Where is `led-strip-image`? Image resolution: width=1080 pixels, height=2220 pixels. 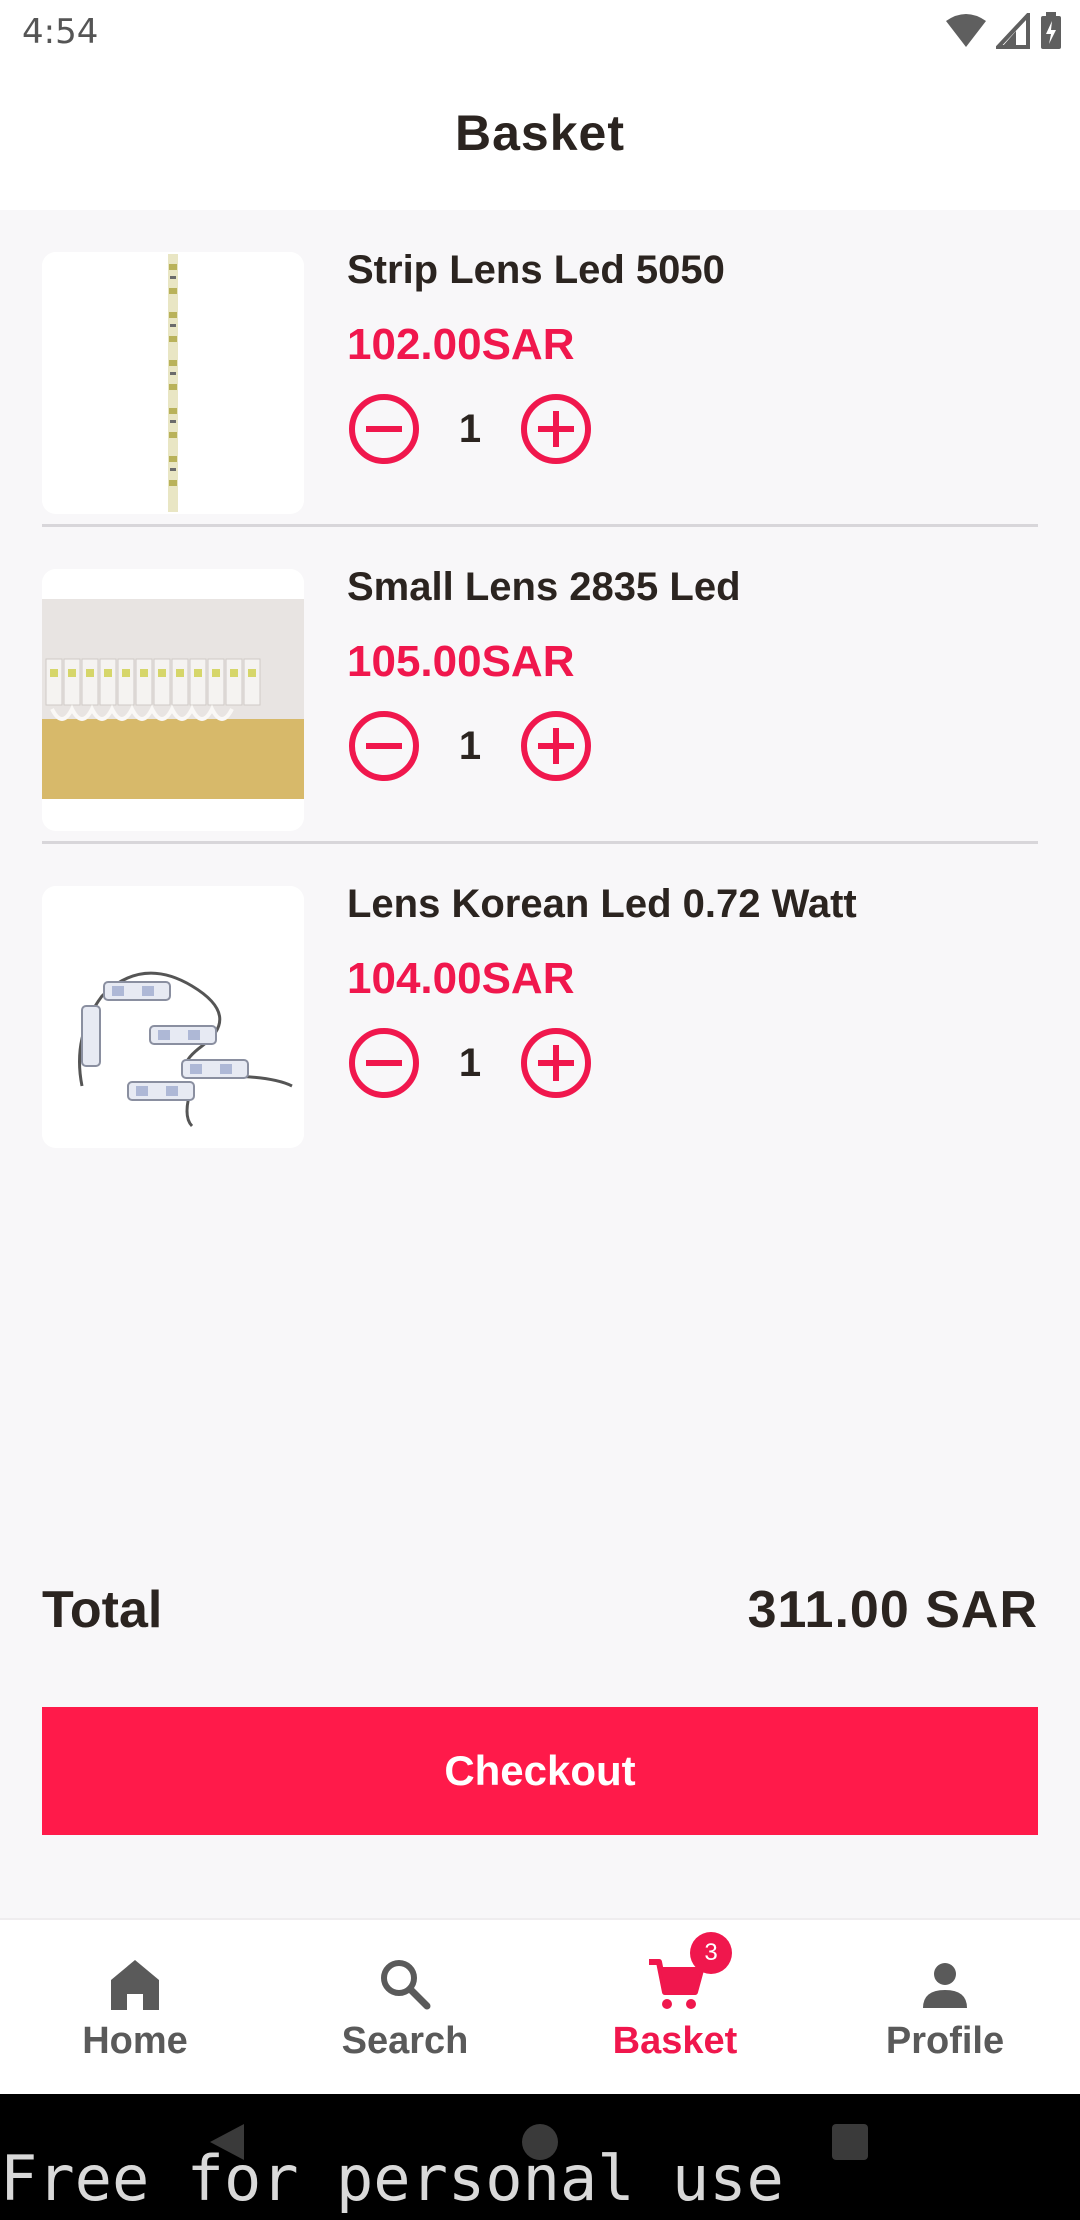
led-strip-image is located at coordinates (173, 383).